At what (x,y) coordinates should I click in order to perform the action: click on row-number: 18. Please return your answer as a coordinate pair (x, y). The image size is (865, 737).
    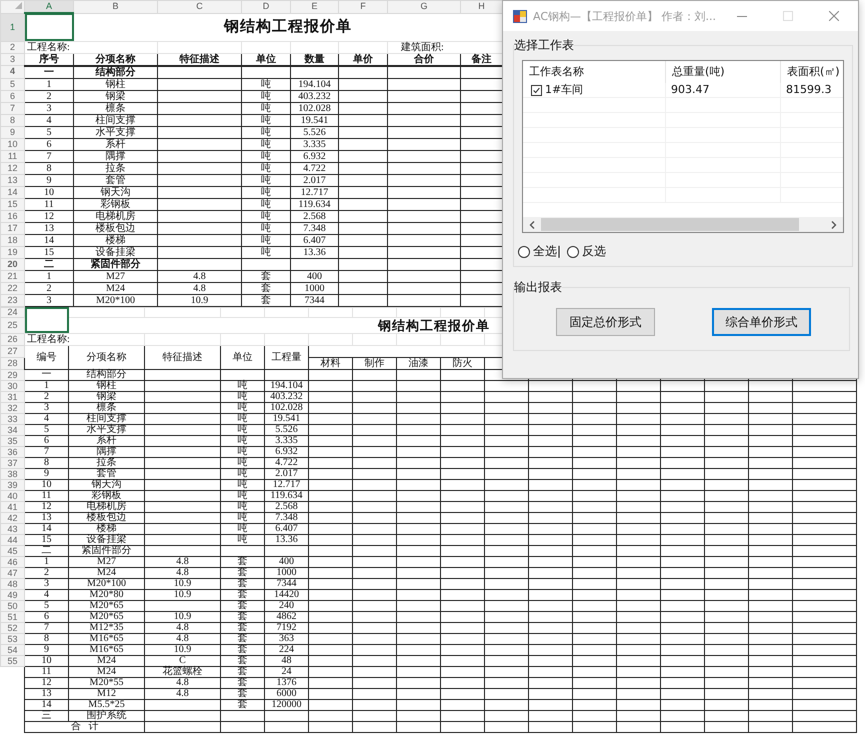
    Looking at the image, I should click on (12, 240).